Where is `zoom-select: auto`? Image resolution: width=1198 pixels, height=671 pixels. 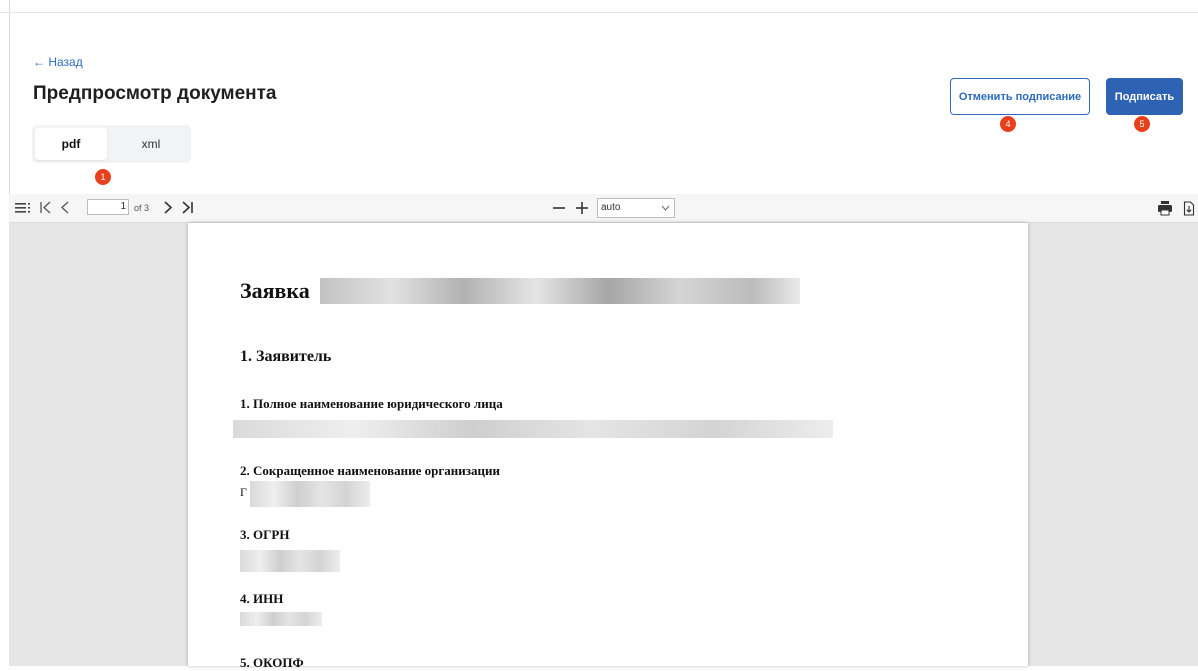
zoom-select: auto is located at coordinates (636, 208).